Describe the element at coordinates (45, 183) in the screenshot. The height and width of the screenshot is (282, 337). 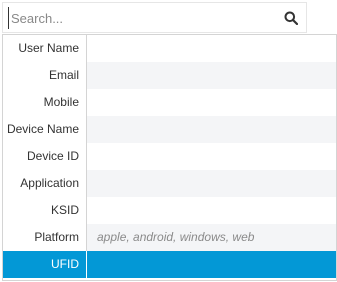
I see `field-label: Application` at that location.